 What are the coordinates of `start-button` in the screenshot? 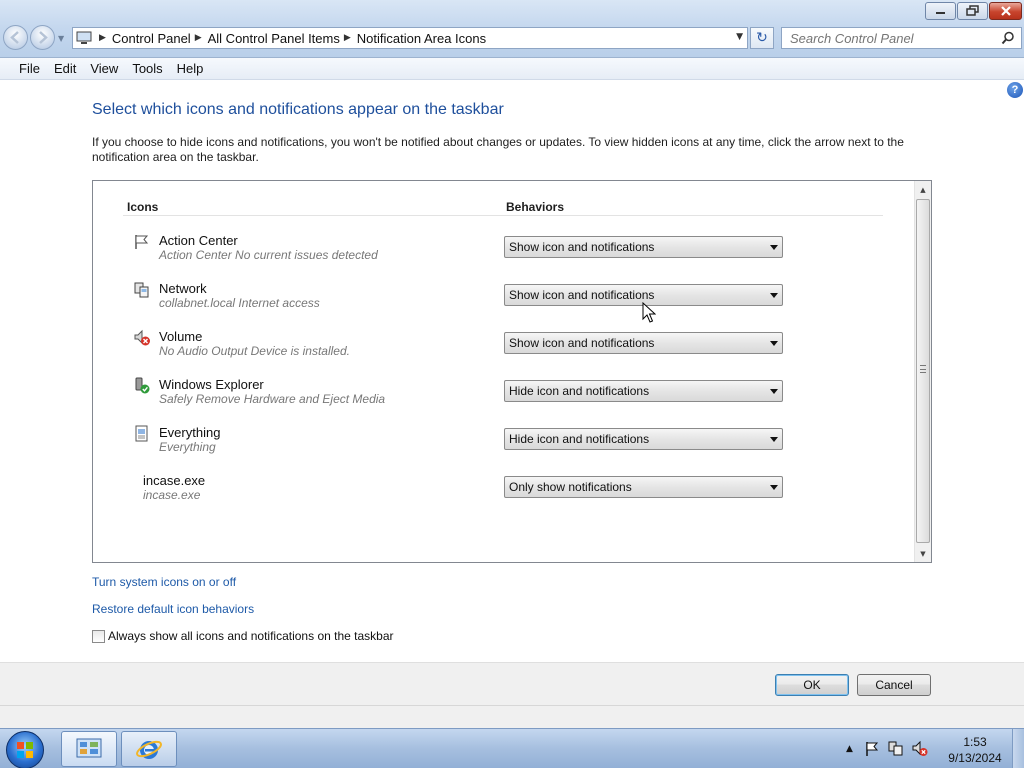 It's located at (25, 749).